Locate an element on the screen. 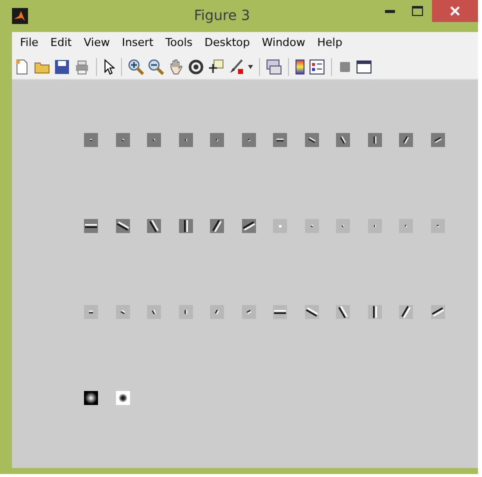  colorbar-icon is located at coordinates (300, 66).